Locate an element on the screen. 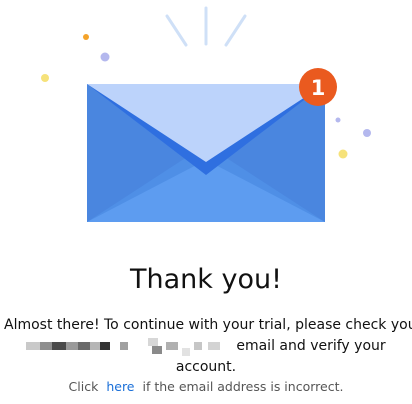 Image resolution: width=412 pixels, height=404 pixels. confetti-dot-orange is located at coordinates (86, 37).